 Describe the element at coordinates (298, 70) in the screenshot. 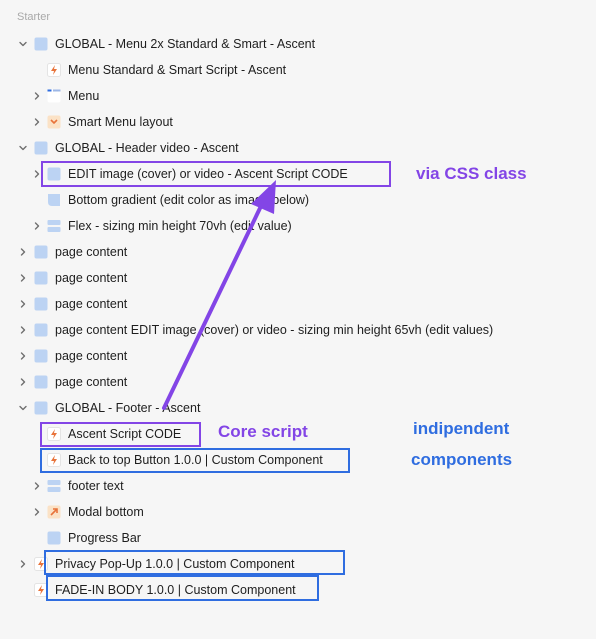

I see `tree-row: Menu Standard & Smart Script - Ascent` at that location.